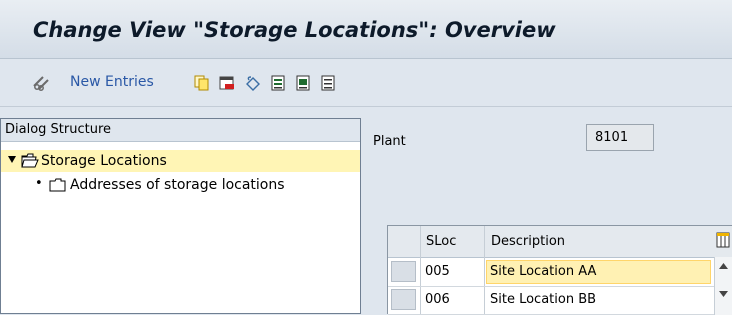  What do you see at coordinates (404, 241) in the screenshot?
I see `select-all-rows-button` at bounding box center [404, 241].